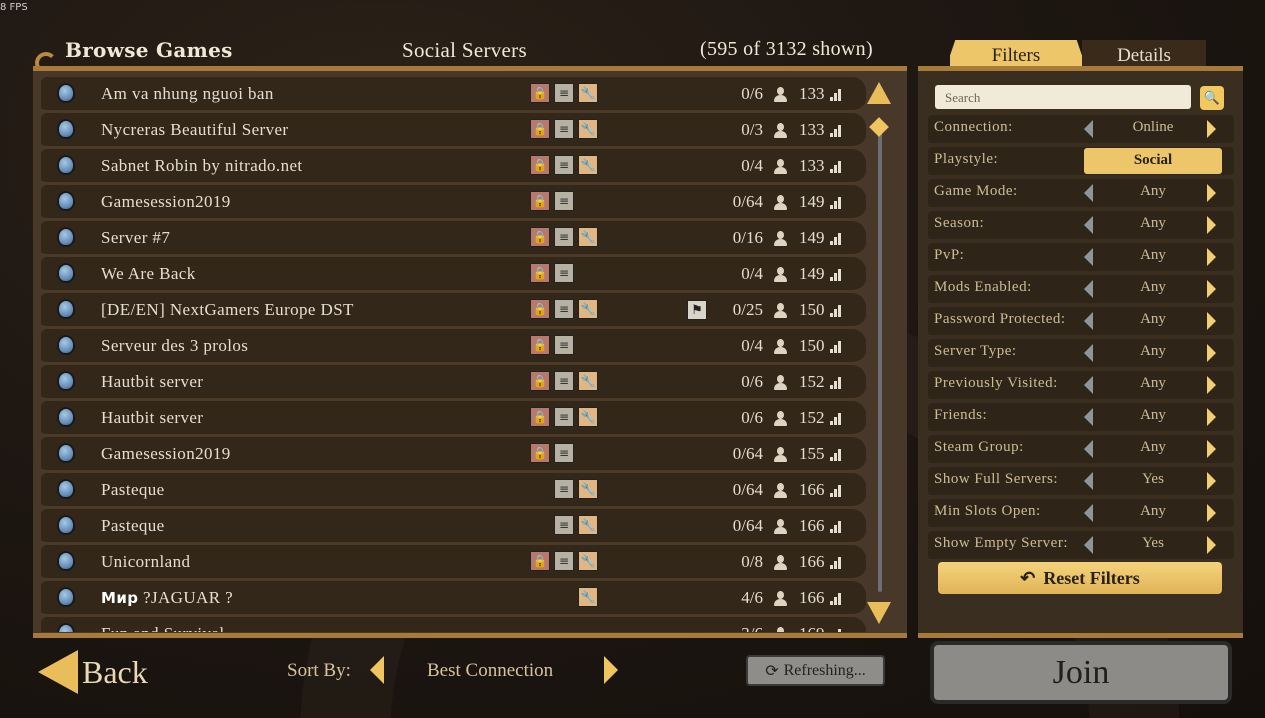 The image size is (1265, 718). What do you see at coordinates (879, 127) in the screenshot?
I see `scroll-thumb` at bounding box center [879, 127].